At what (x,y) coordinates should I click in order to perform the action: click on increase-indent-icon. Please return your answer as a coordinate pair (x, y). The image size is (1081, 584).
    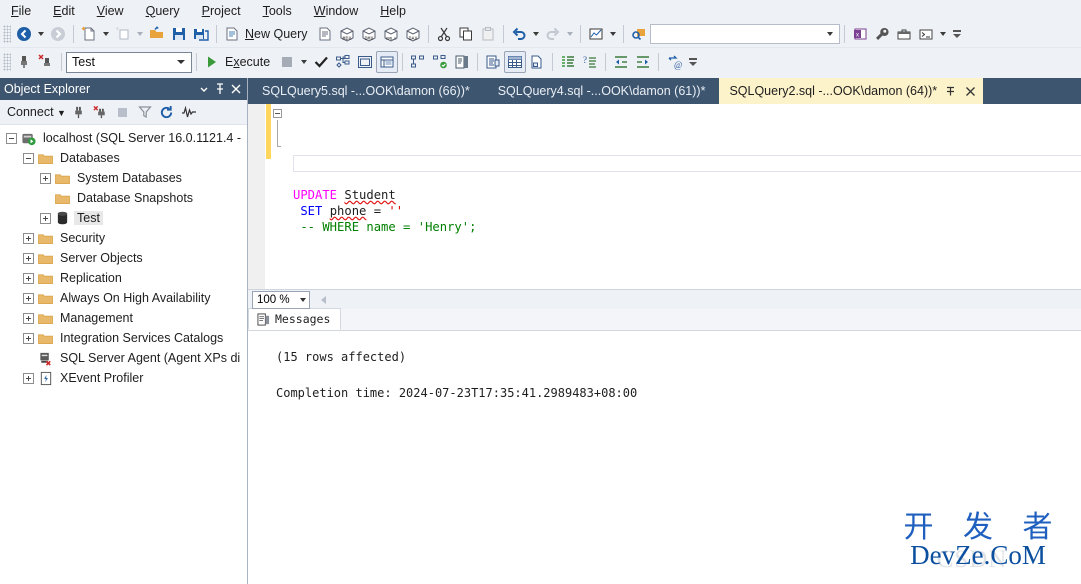
    Looking at the image, I should click on (643, 62).